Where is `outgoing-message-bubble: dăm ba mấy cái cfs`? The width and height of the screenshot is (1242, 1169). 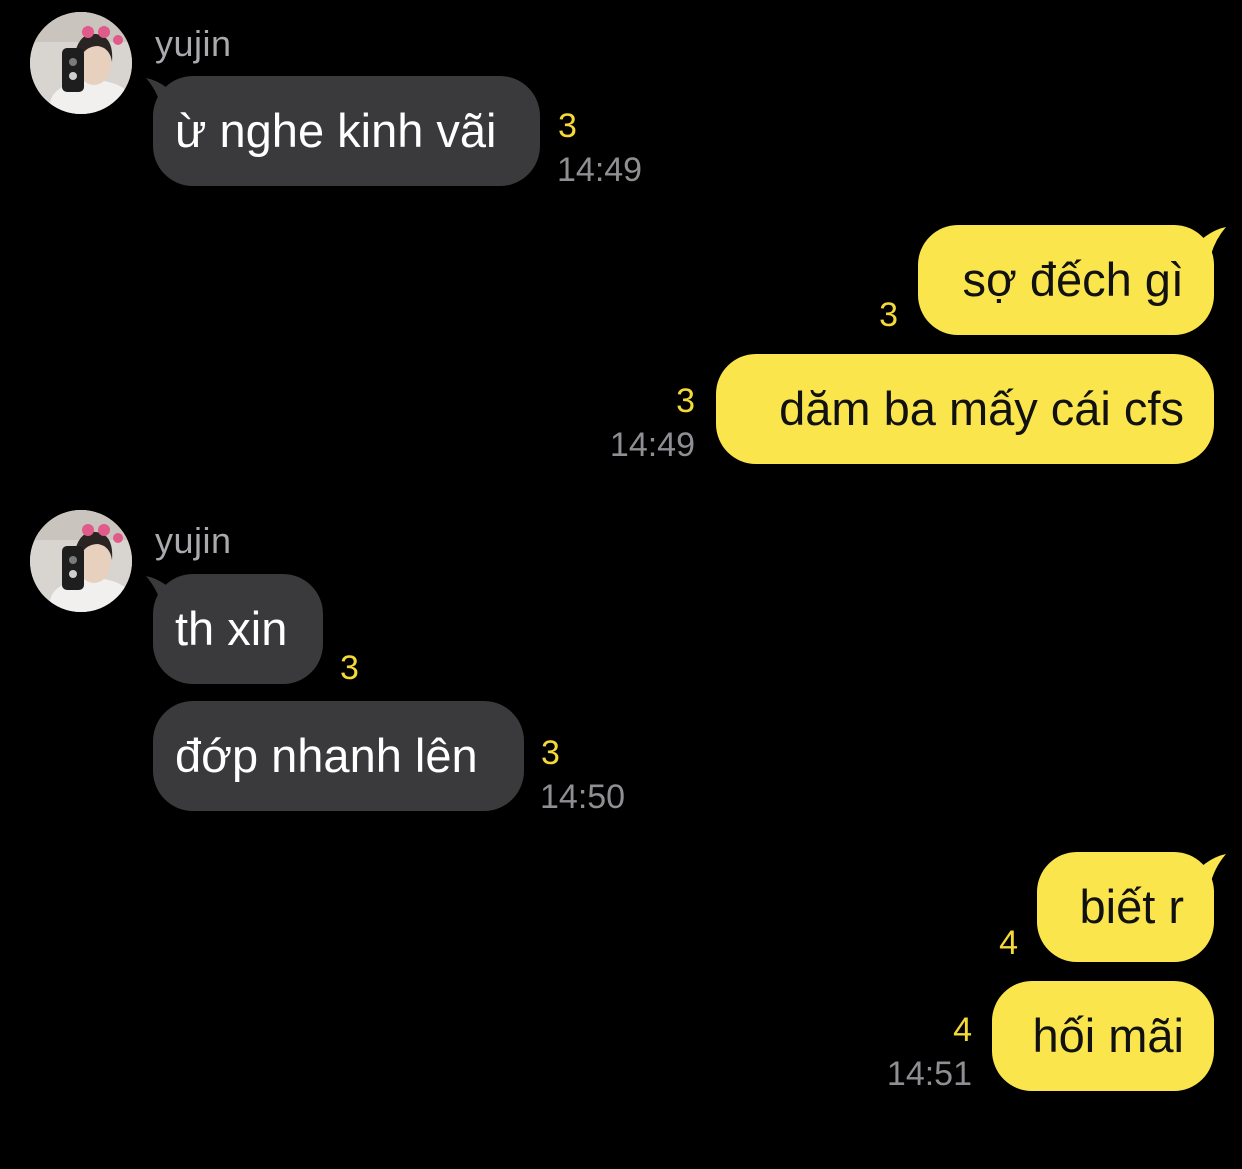 outgoing-message-bubble: dăm ba mấy cái cfs is located at coordinates (965, 409).